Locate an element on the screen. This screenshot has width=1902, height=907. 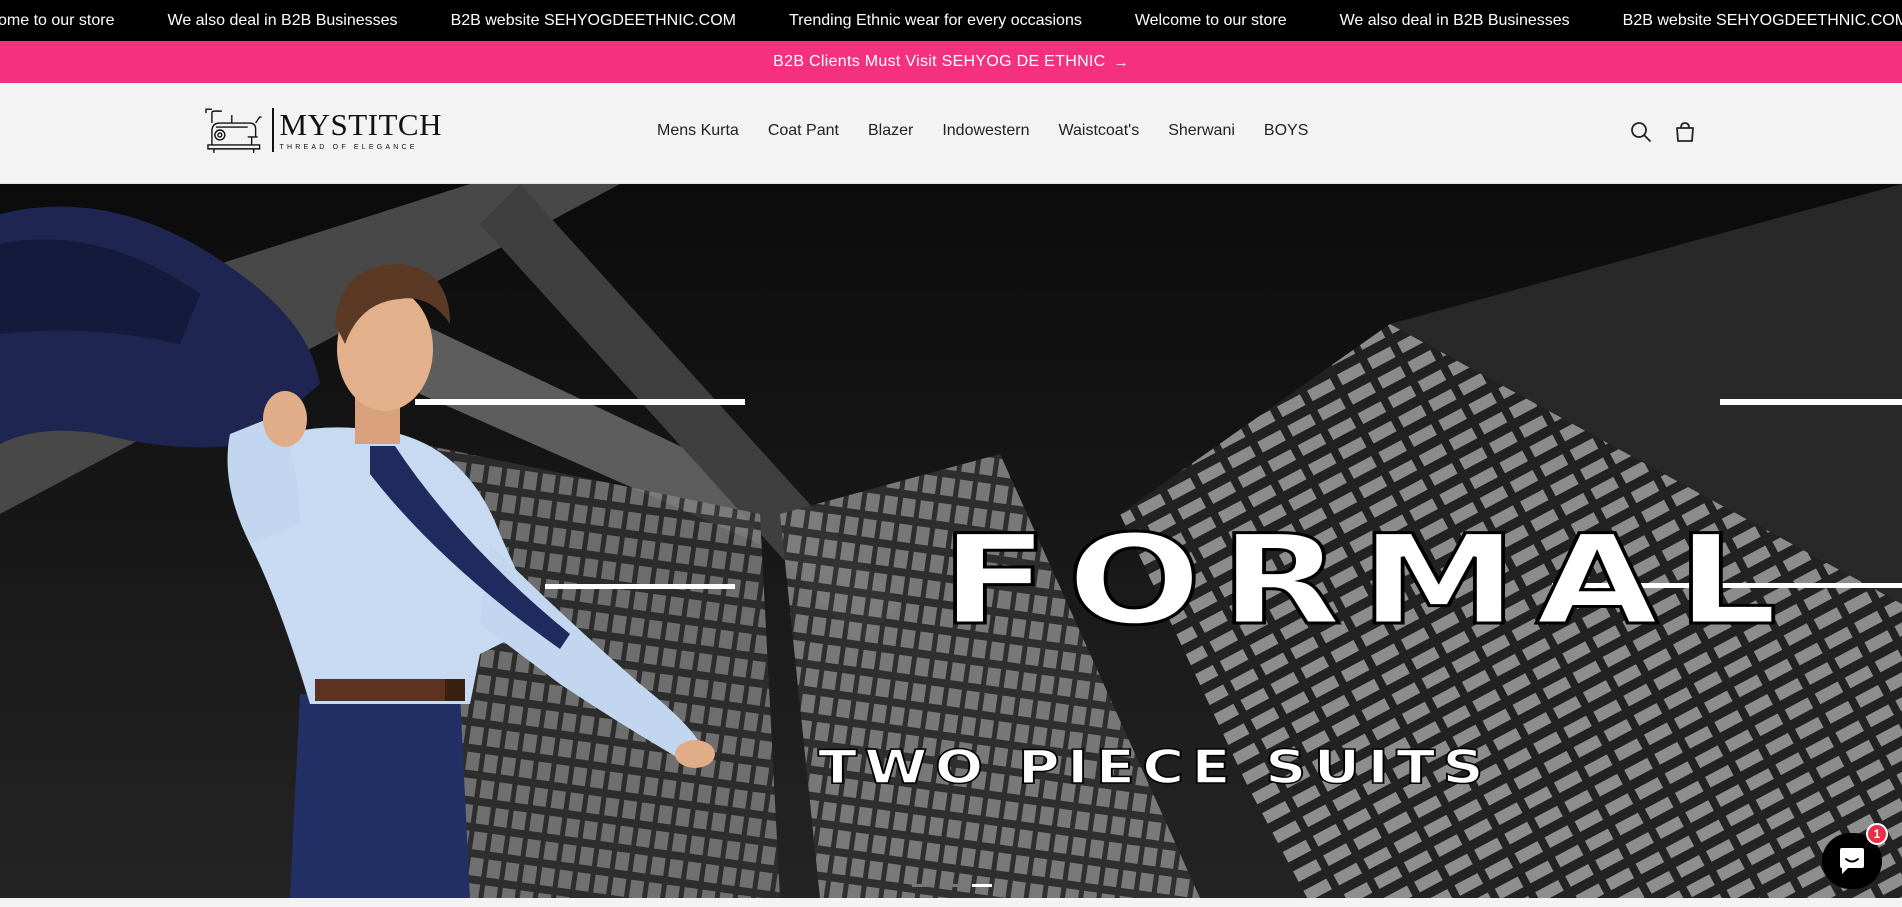
marquee-item: come to our store is located at coordinates (57, 20).